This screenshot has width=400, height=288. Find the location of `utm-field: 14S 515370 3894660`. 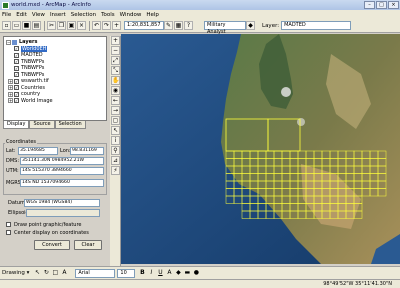

utm-field: 14S 515370 3894660 is located at coordinates (62, 171).